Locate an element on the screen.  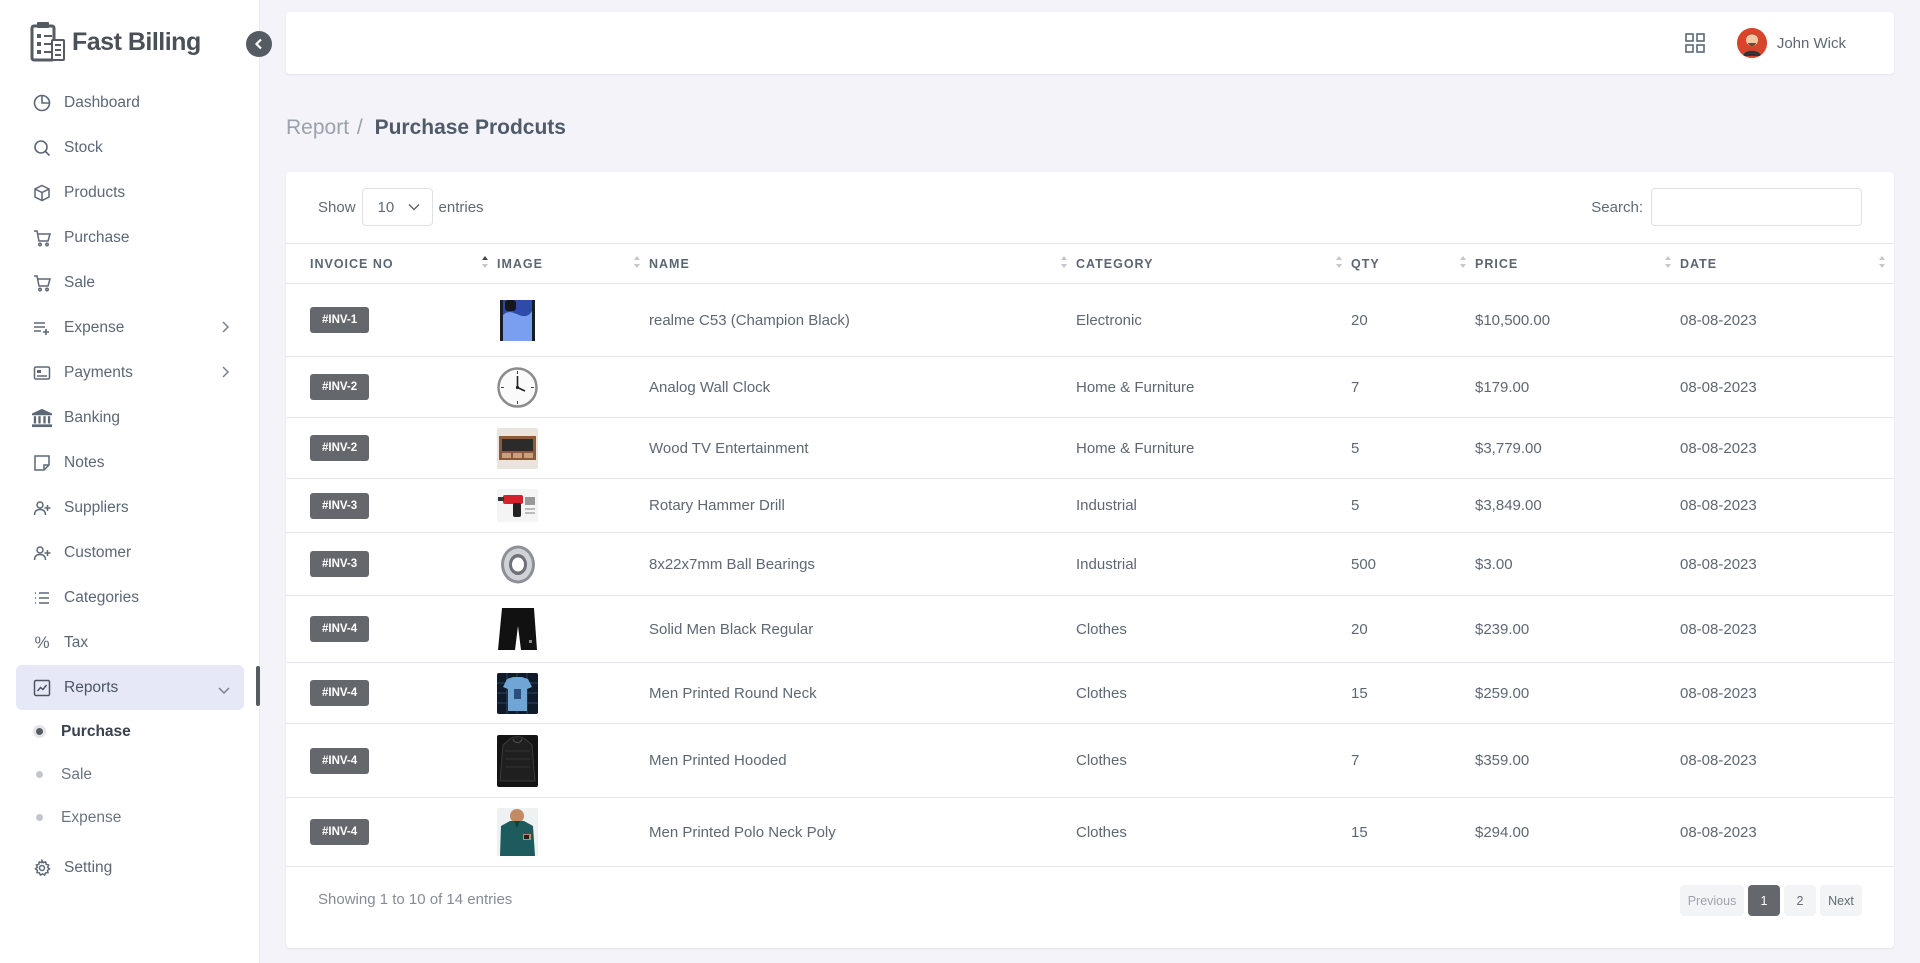
sidebar-subitem-sale: Sale is located at coordinates (130, 774).